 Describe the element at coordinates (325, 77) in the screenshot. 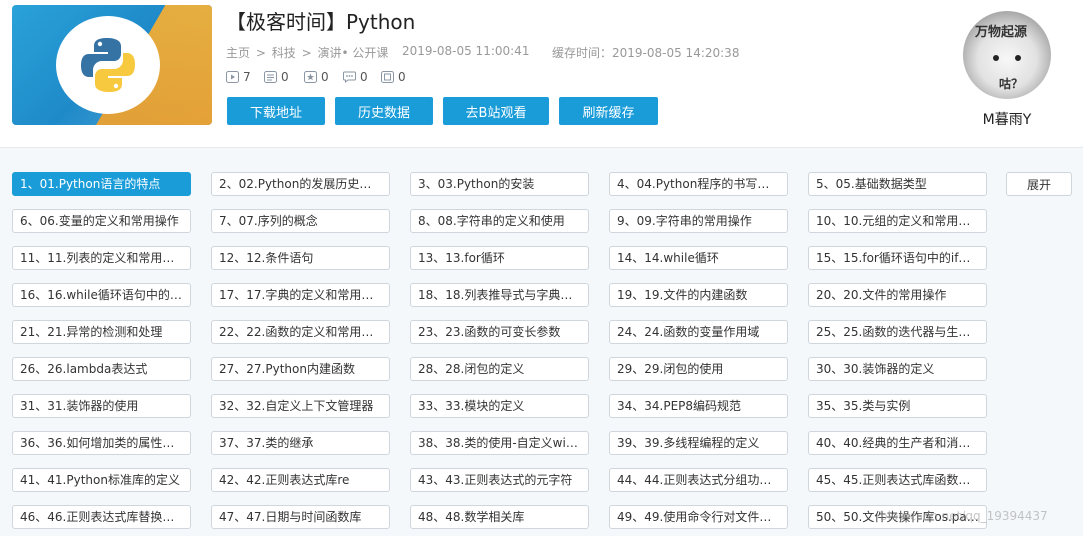

I see `favorite-count-value: 0` at that location.